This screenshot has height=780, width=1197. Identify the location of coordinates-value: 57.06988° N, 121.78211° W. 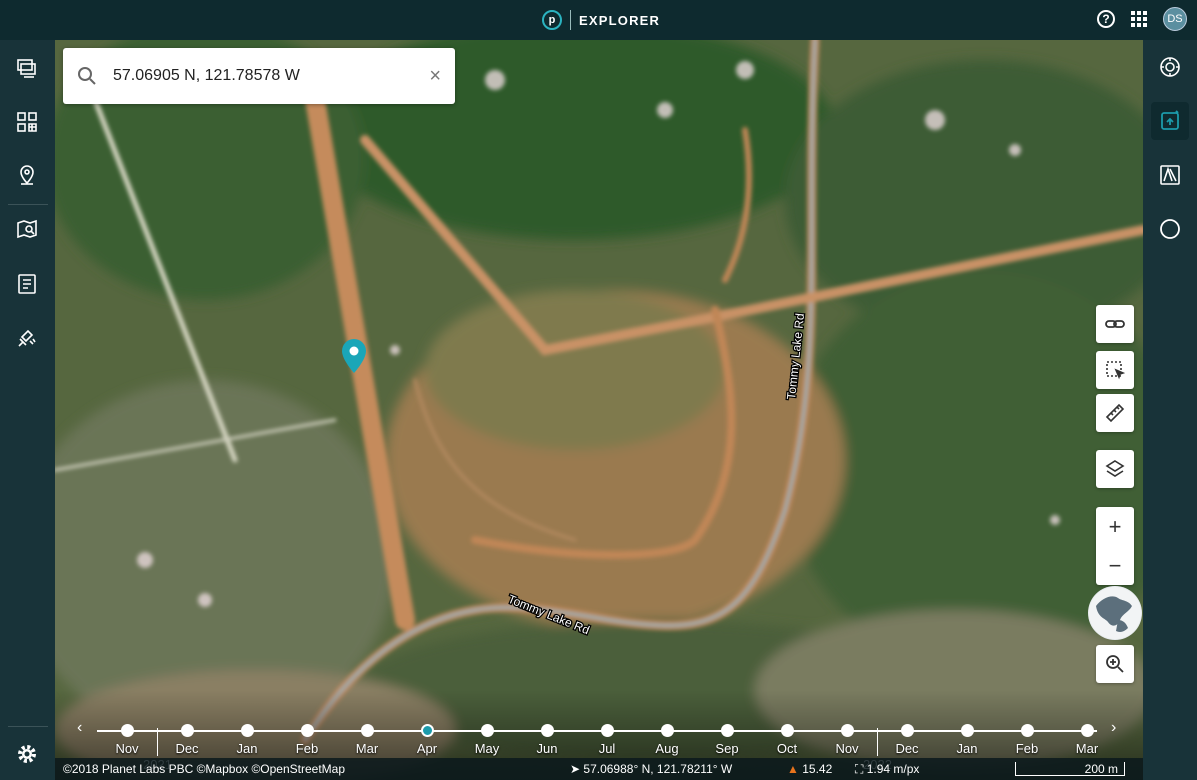
(658, 769).